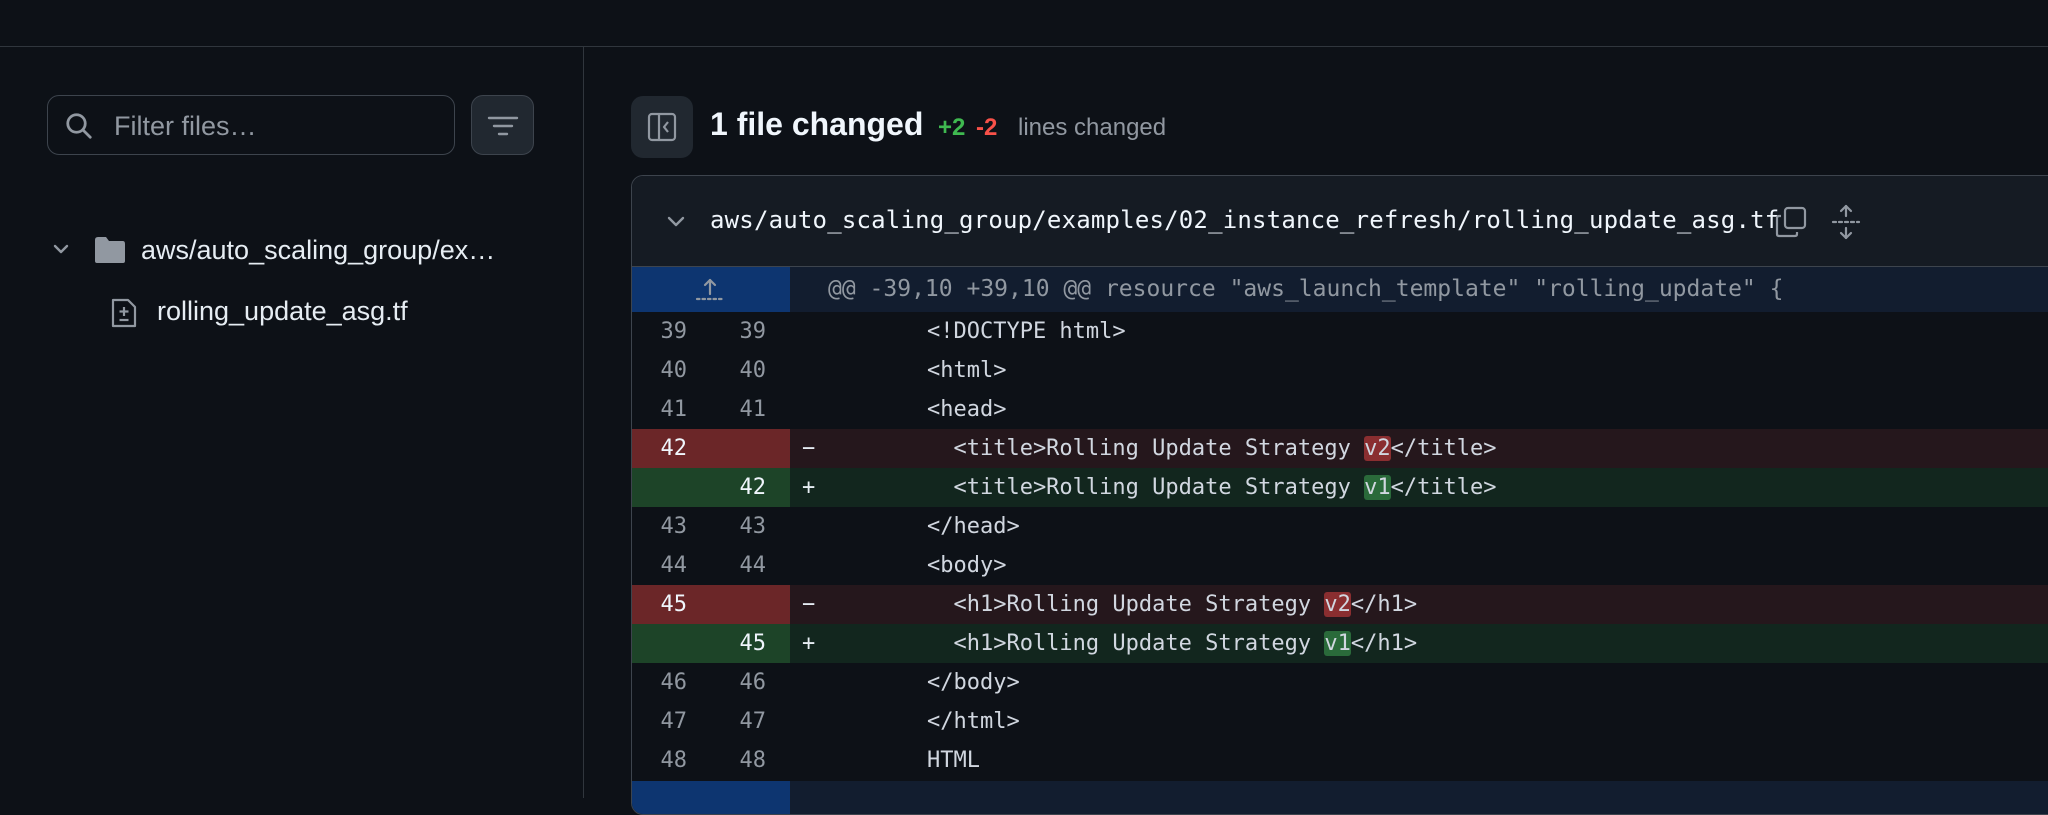 The image size is (2048, 815). I want to click on expand-down-button, so click(711, 797).